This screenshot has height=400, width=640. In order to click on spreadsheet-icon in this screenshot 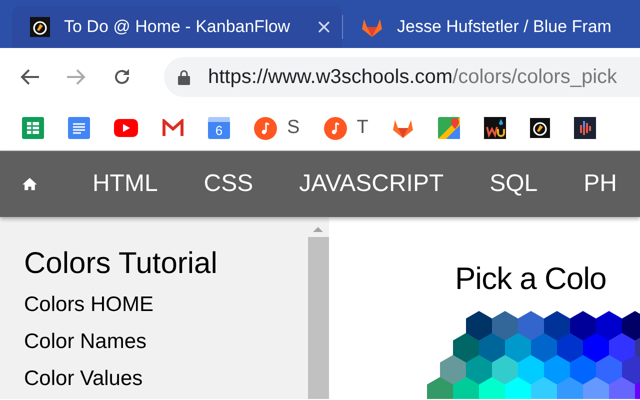, I will do `click(33, 128)`.